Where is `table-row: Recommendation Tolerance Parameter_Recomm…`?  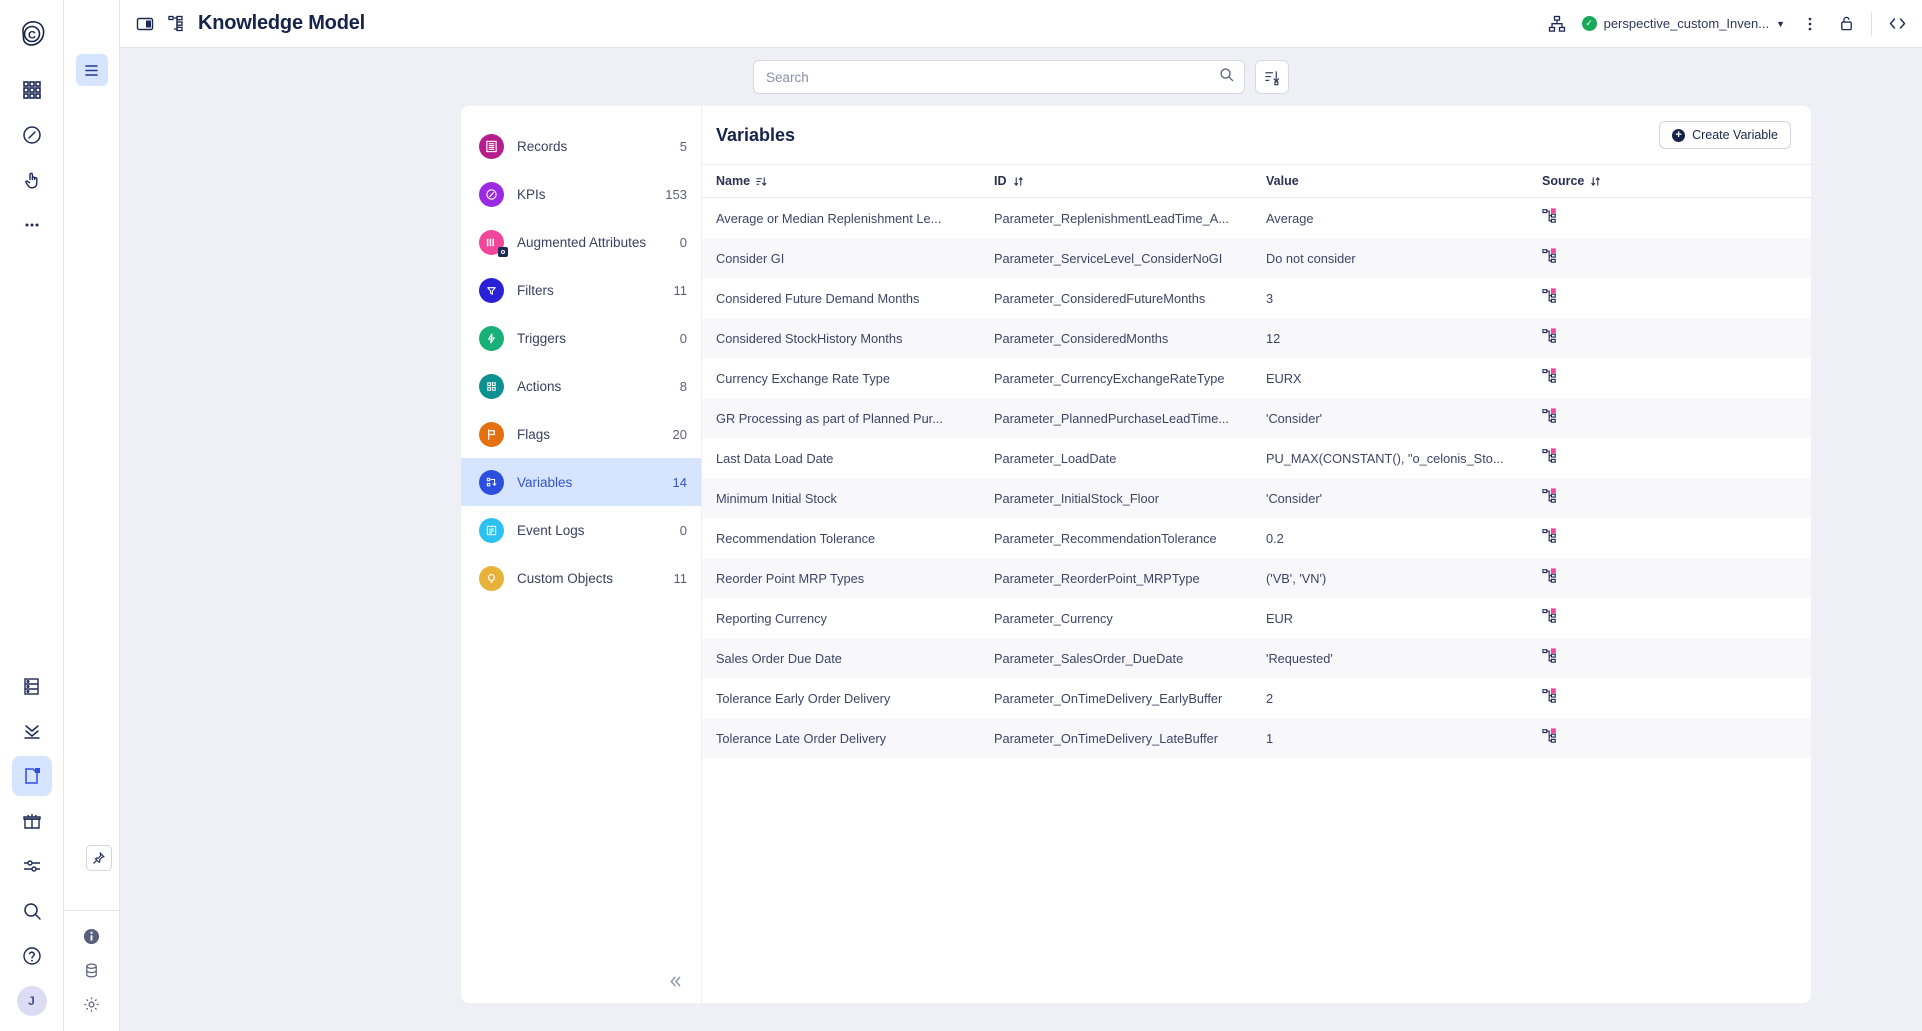 table-row: Recommendation Tolerance Parameter_Recomm… is located at coordinates (1256, 538).